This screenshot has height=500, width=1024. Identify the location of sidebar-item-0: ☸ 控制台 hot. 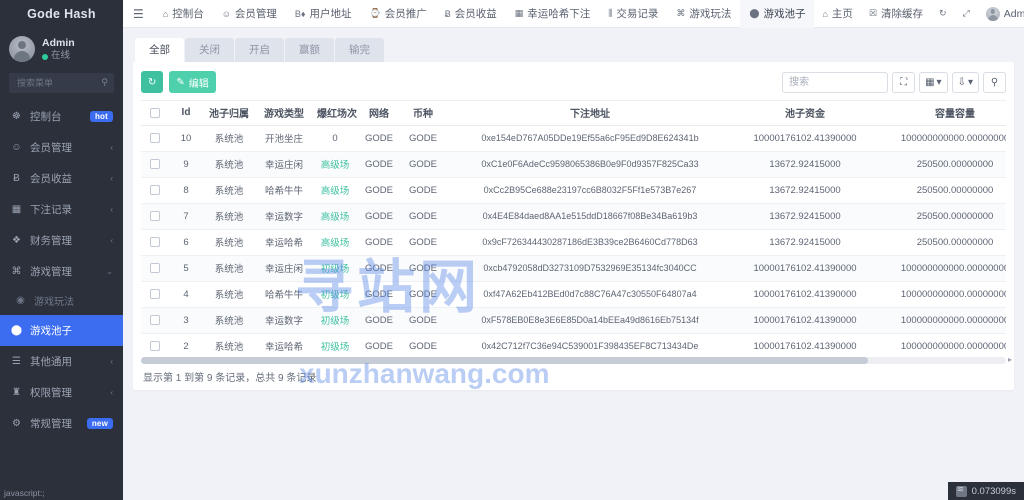
(61, 116).